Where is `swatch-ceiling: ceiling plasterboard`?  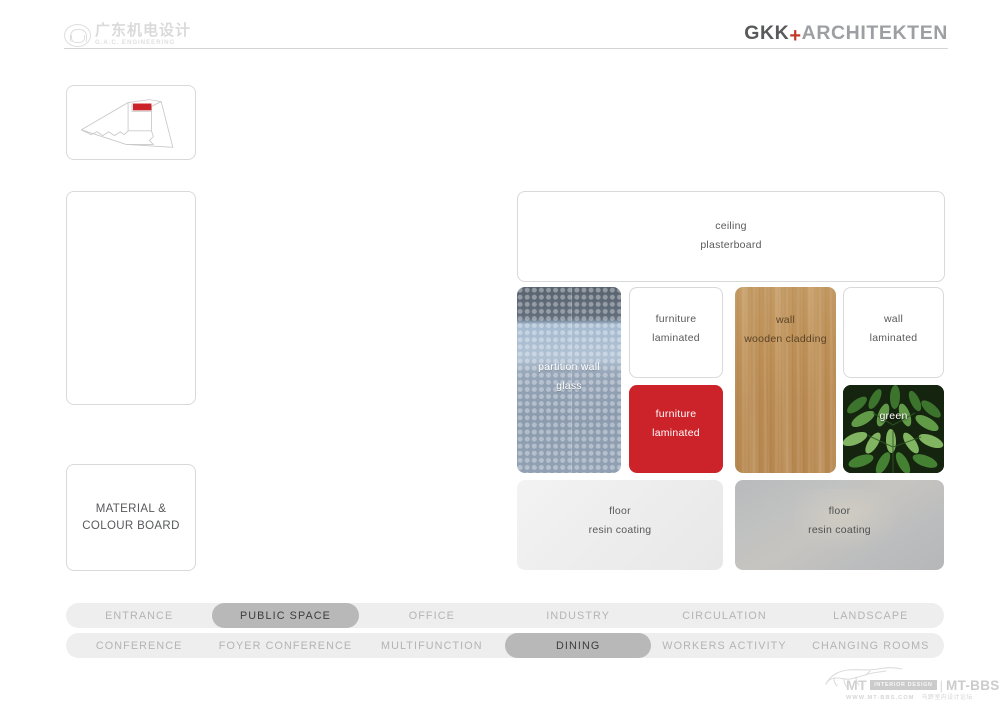
swatch-ceiling: ceiling plasterboard is located at coordinates (731, 236).